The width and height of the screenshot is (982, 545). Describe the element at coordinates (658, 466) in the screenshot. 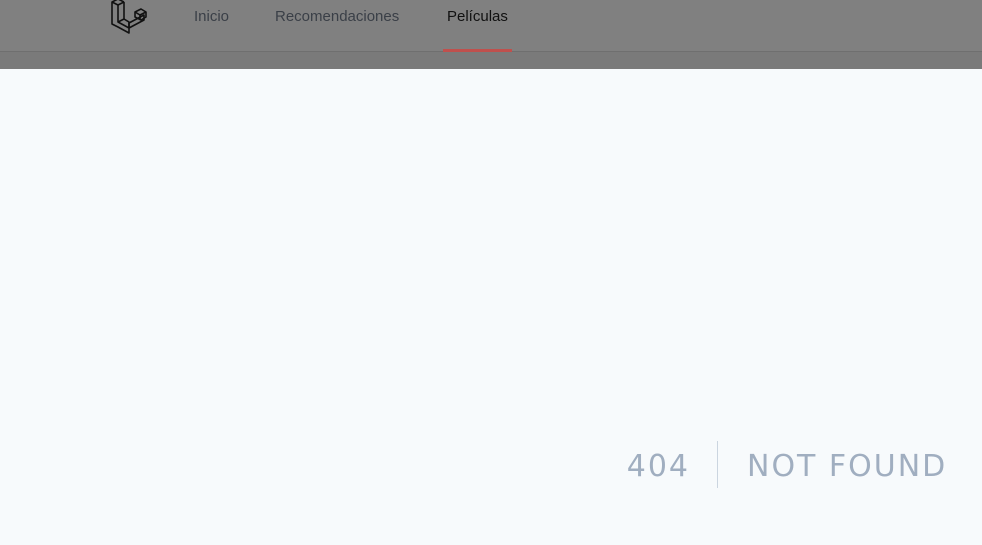

I see `error-code: 404` at that location.